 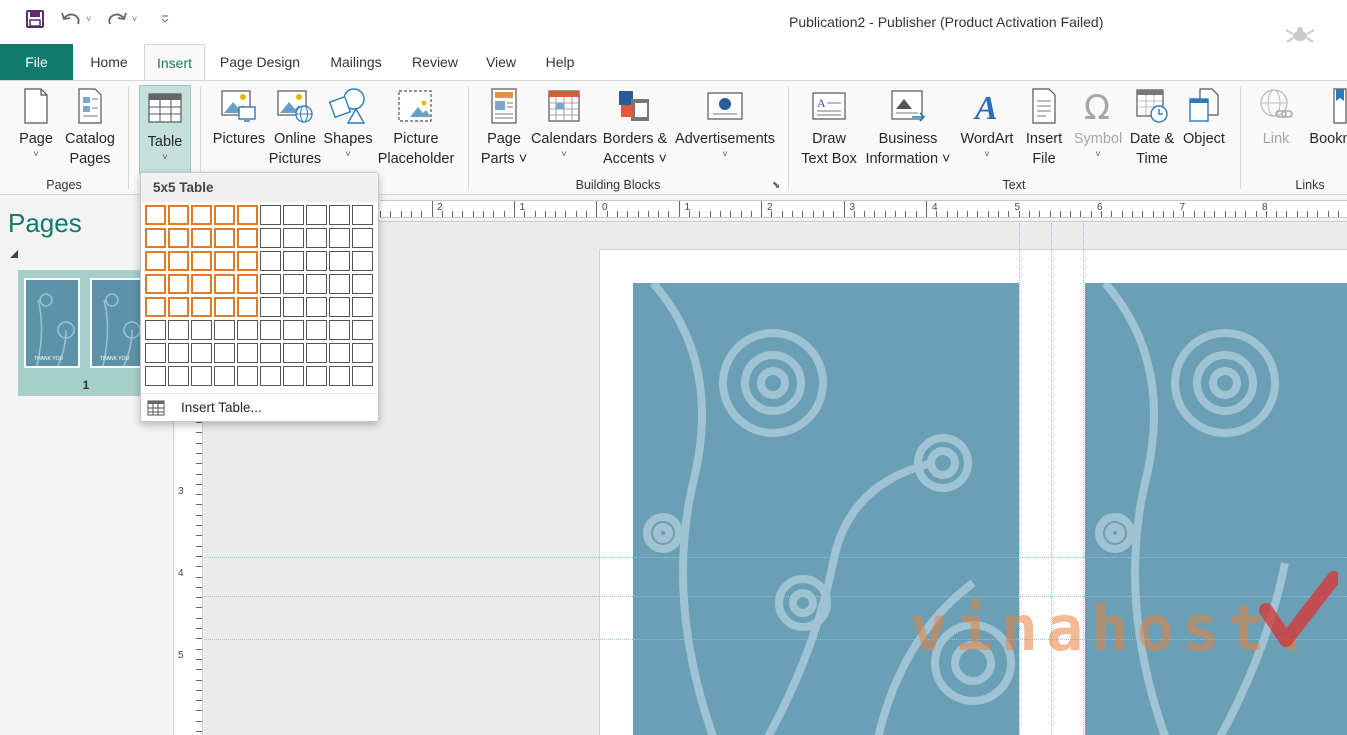 I want to click on page-button: Page ˅, so click(x=36, y=123).